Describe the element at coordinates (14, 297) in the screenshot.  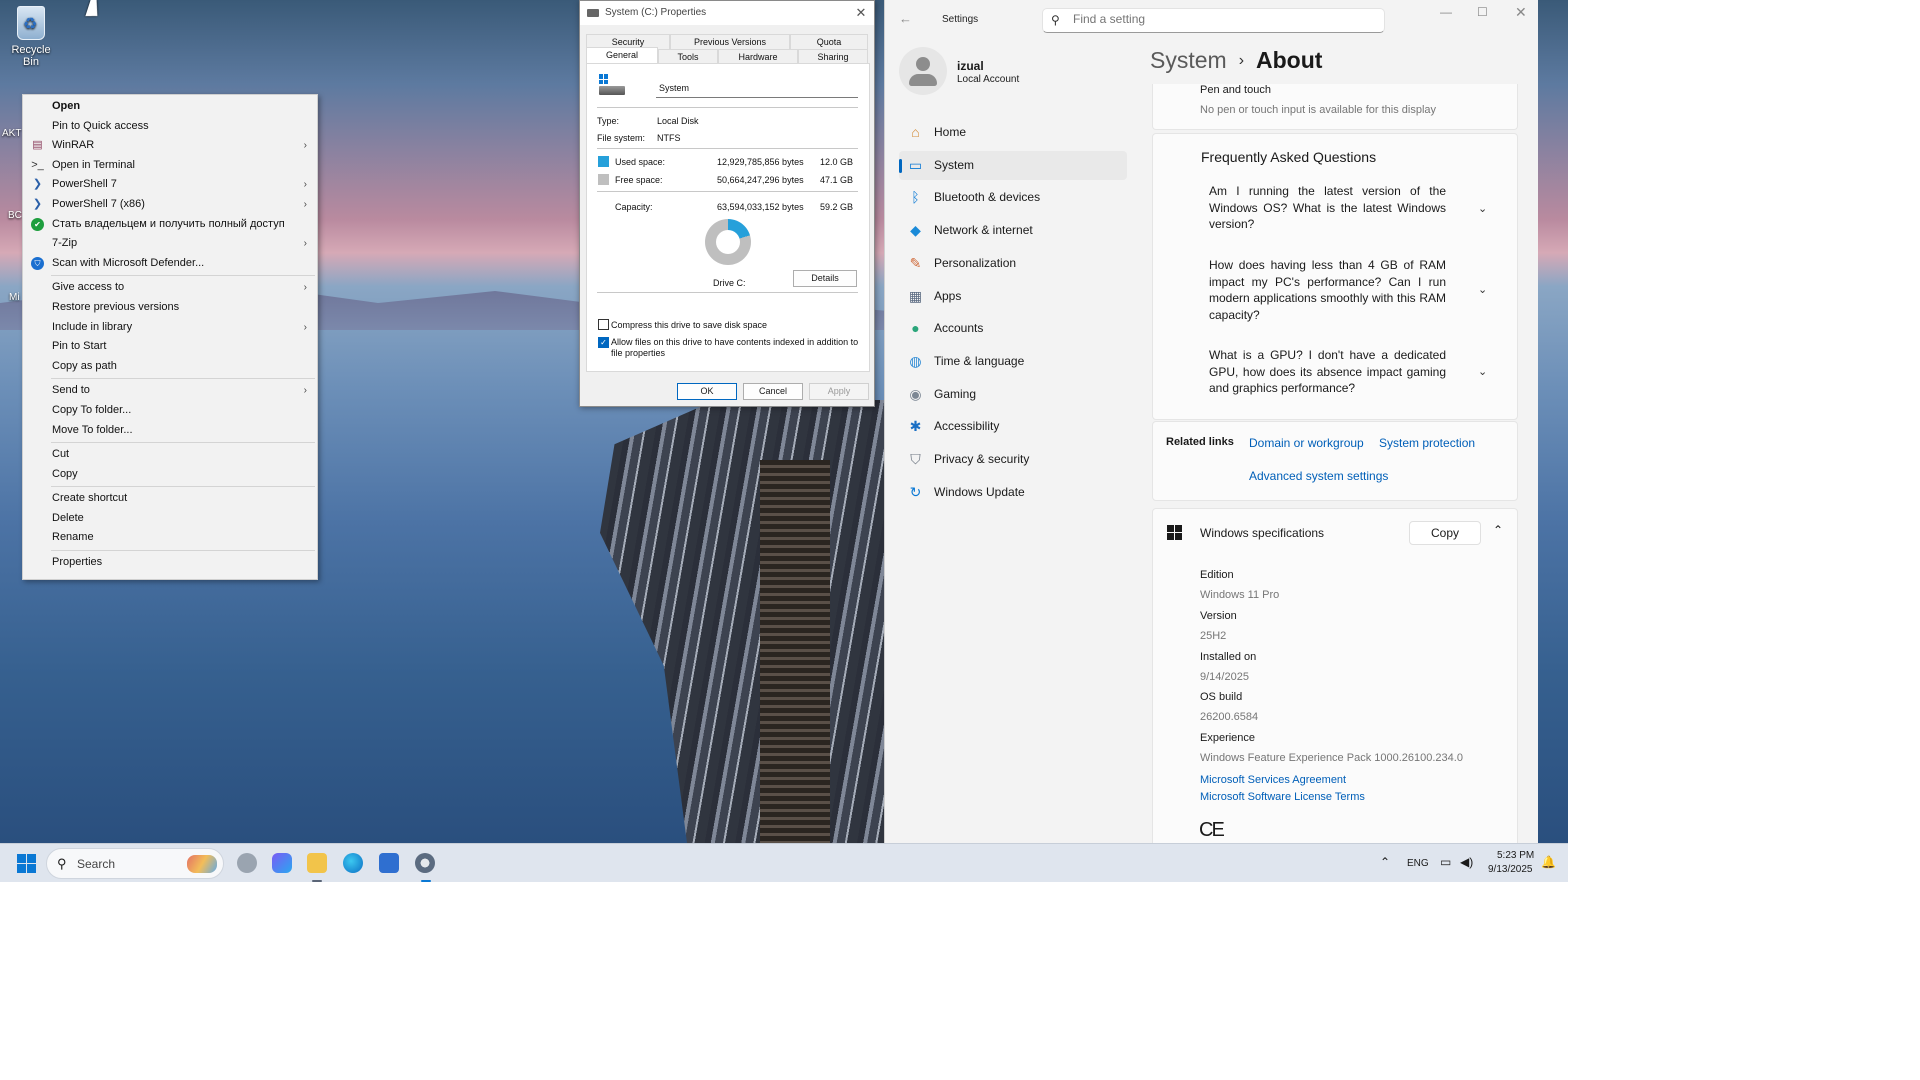
I see `desktop-partial-label-3: Mi` at that location.